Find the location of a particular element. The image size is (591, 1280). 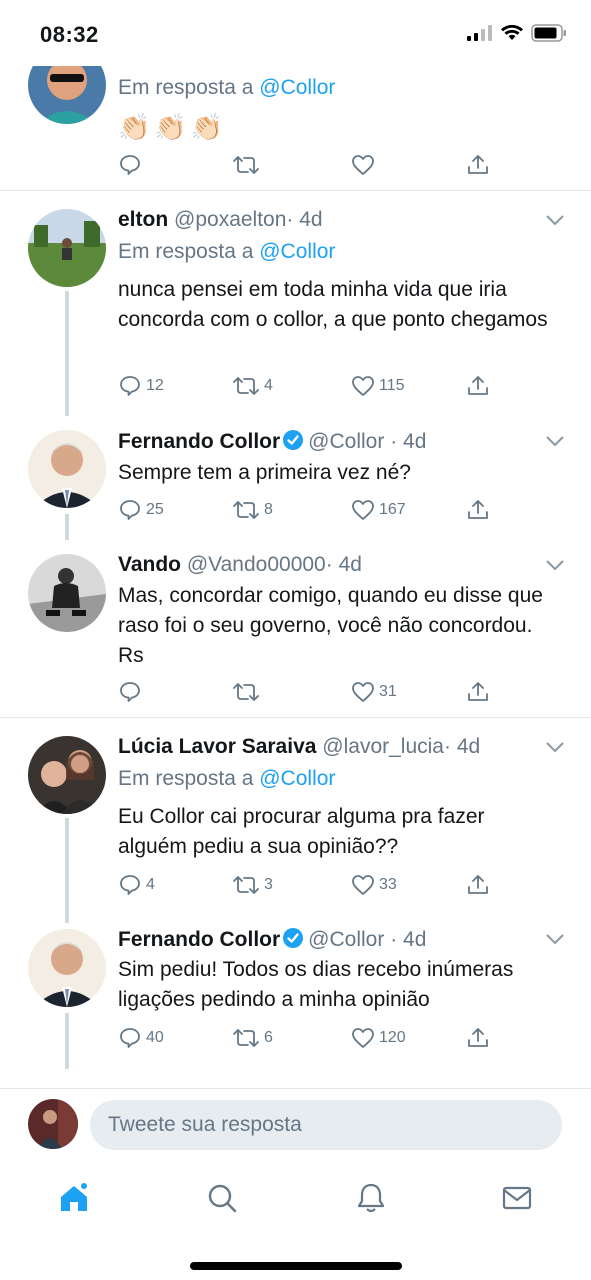

tweet-header: elton @poxaelton· 4d is located at coordinates (220, 220).